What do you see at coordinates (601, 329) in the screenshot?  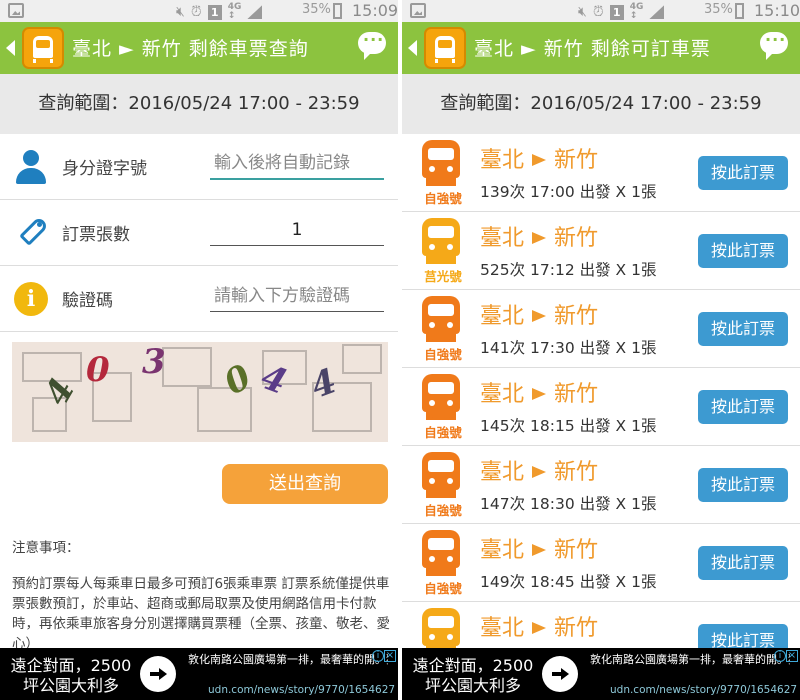 I see `train-row: 自強號 臺北 新竹 141次 17:30 出發 X 1張 按此訂票` at bounding box center [601, 329].